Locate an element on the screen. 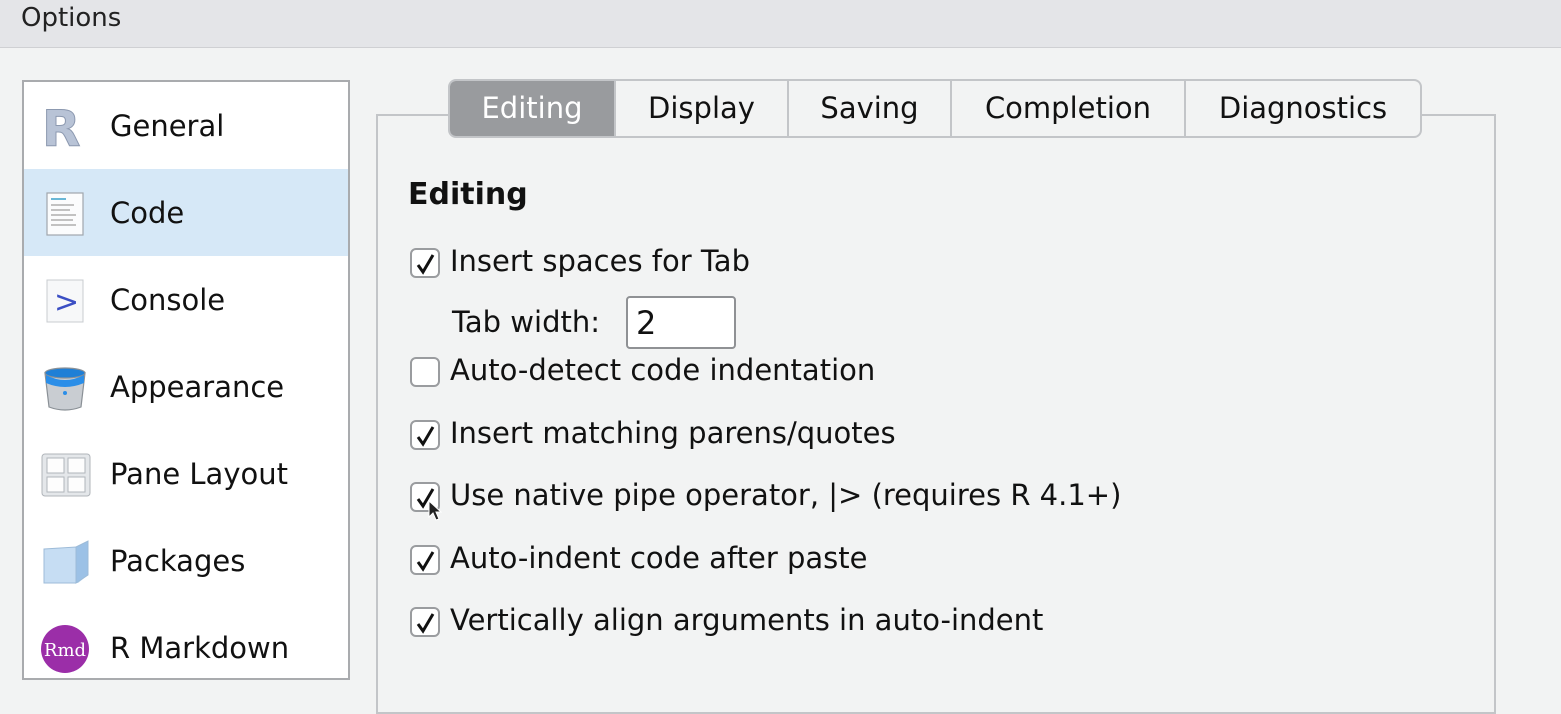 Image resolution: width=1561 pixels, height=714 pixels. auto-detect-checkbox is located at coordinates (425, 372).